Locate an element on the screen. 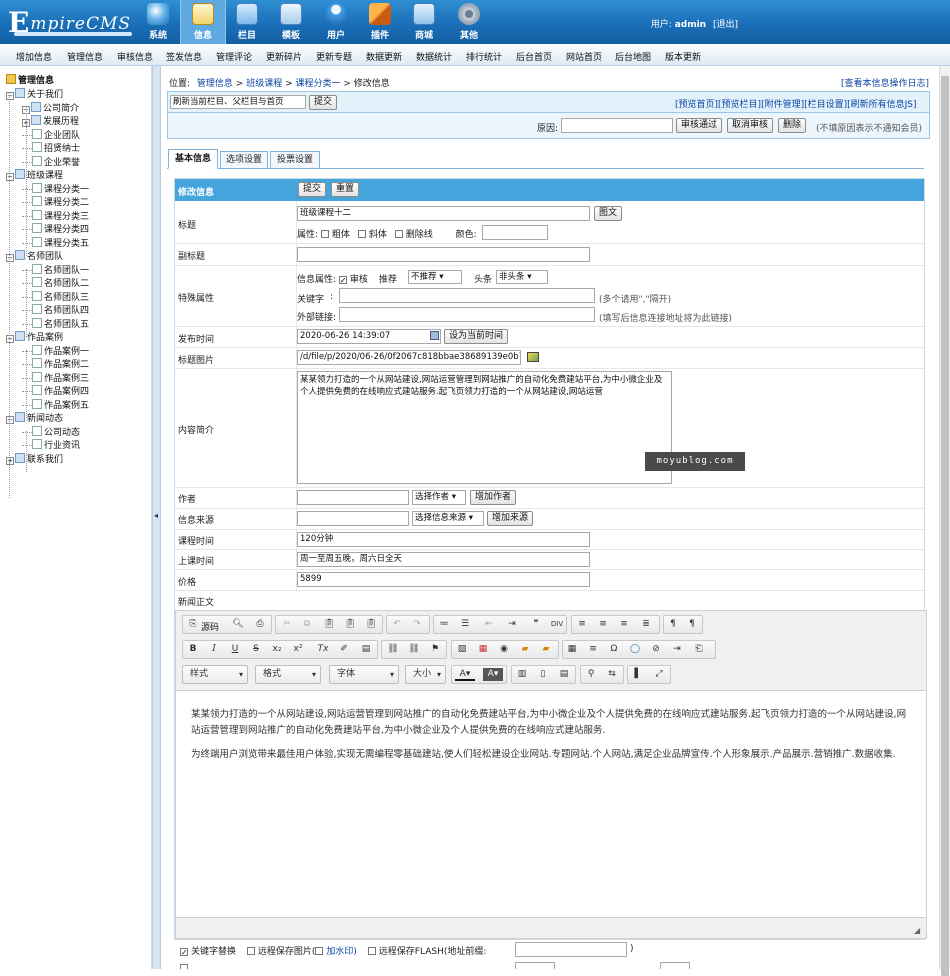 The image size is (950, 976). nav-system: 系统 is located at coordinates (158, 22).